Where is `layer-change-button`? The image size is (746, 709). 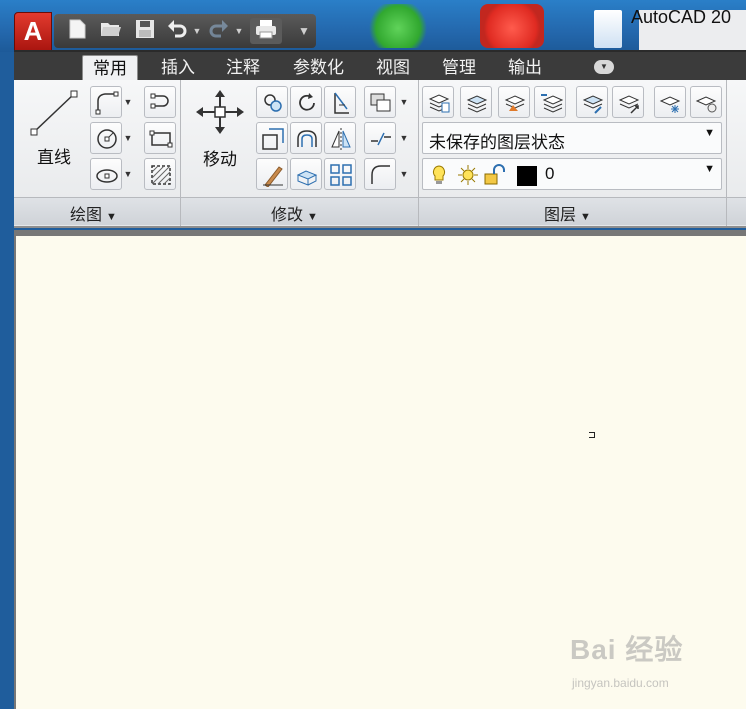
layer-change-button is located at coordinates (628, 102).